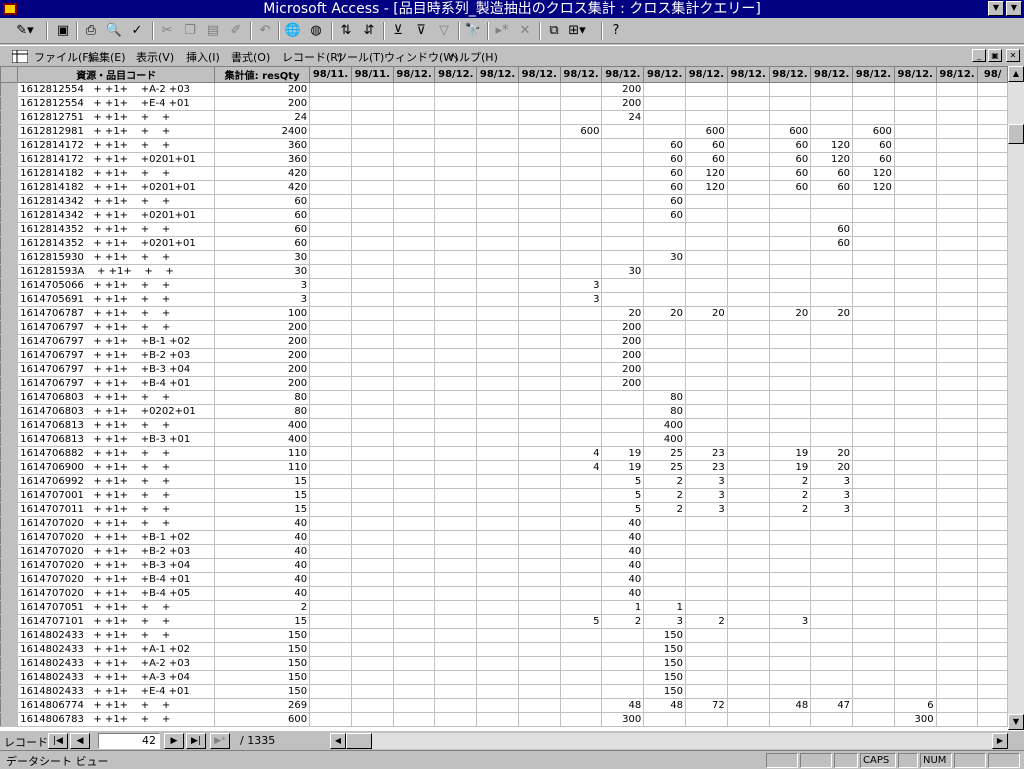 Image resolution: width=1024 pixels, height=769 pixels. What do you see at coordinates (504, 257) in the screenshot?
I see `table-row: 1612815930 + +1+ + +30 30` at bounding box center [504, 257].